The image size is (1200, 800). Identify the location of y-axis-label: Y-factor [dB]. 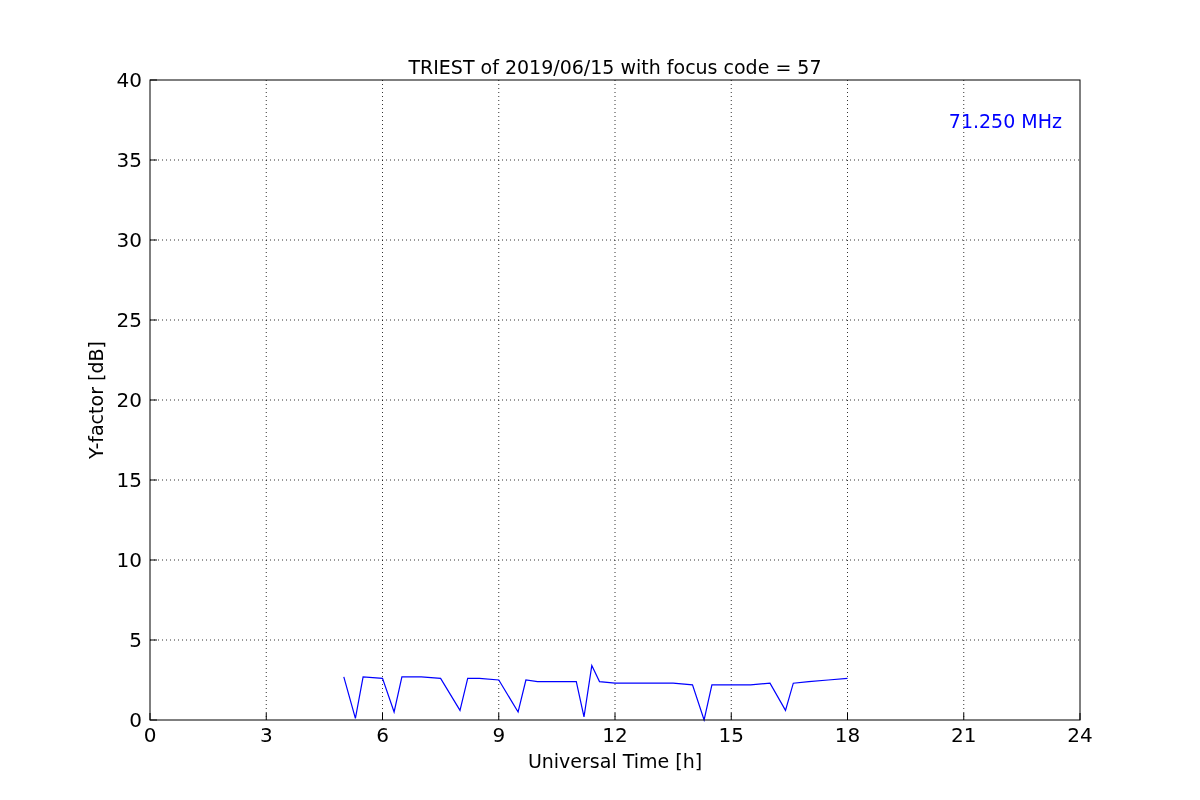
(96, 400).